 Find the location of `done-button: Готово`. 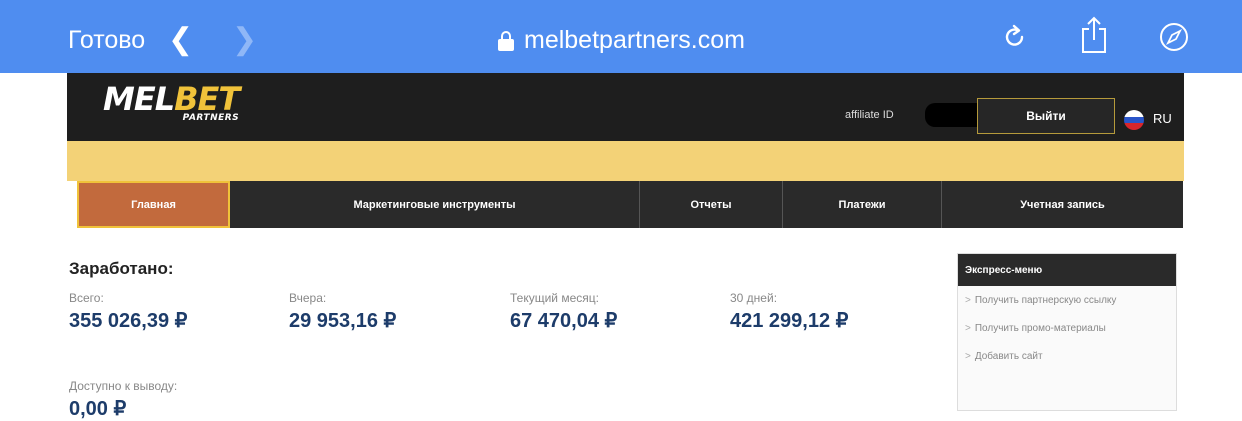

done-button: Готово is located at coordinates (106, 40).